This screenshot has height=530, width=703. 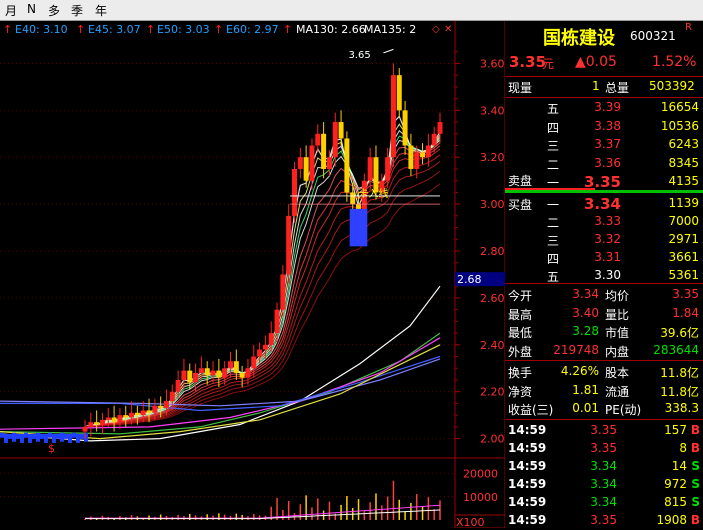 What do you see at coordinates (41, 29) in the screenshot?
I see `ma-e40: E40: 3.10` at bounding box center [41, 29].